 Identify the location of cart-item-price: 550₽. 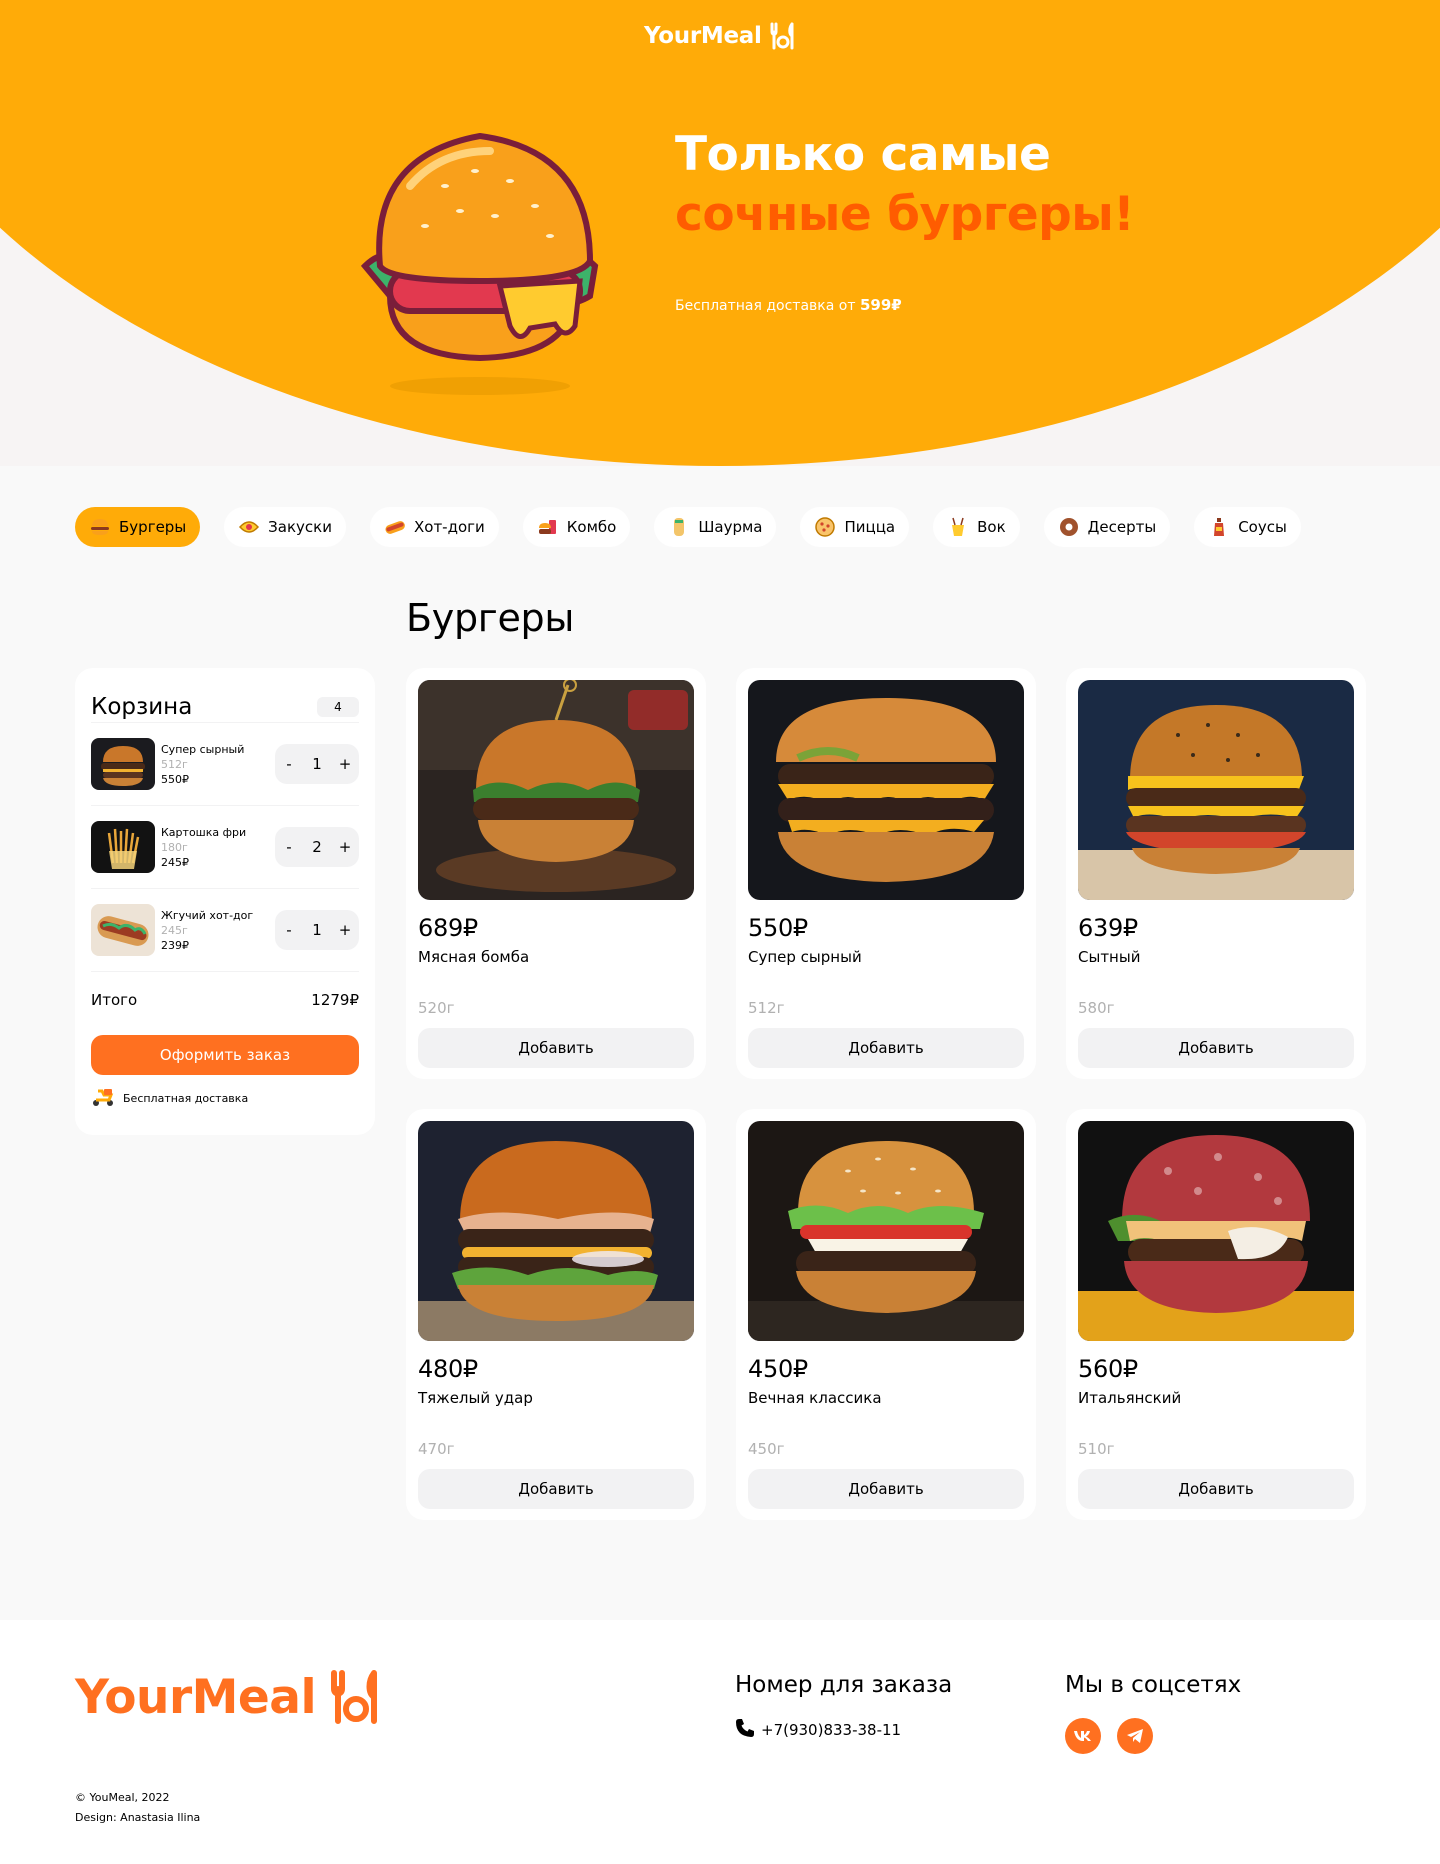
(175, 779).